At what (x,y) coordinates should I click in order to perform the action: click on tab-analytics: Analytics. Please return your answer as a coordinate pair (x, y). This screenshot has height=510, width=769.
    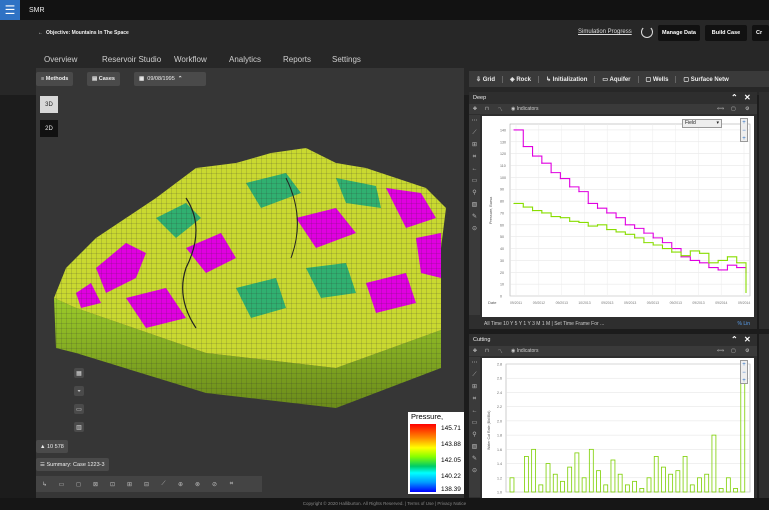
    Looking at the image, I should click on (245, 59).